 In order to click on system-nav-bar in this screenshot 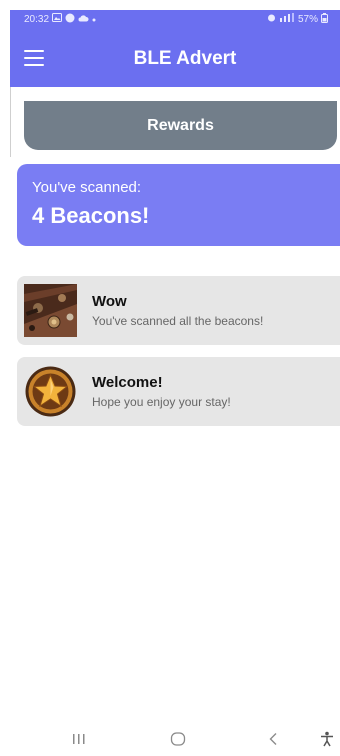, I will do `click(170, 739)`.